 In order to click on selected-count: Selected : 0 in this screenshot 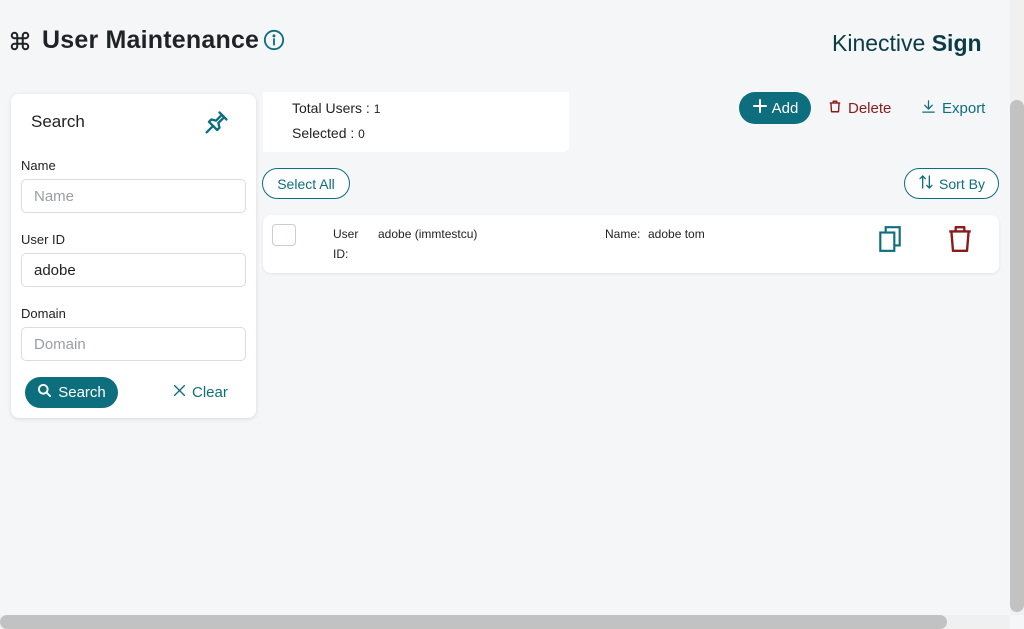, I will do `click(328, 133)`.